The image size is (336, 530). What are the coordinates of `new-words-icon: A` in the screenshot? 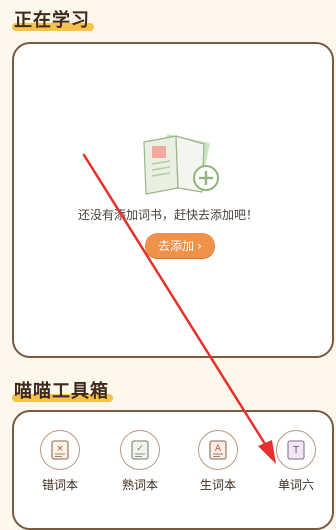 It's located at (218, 450).